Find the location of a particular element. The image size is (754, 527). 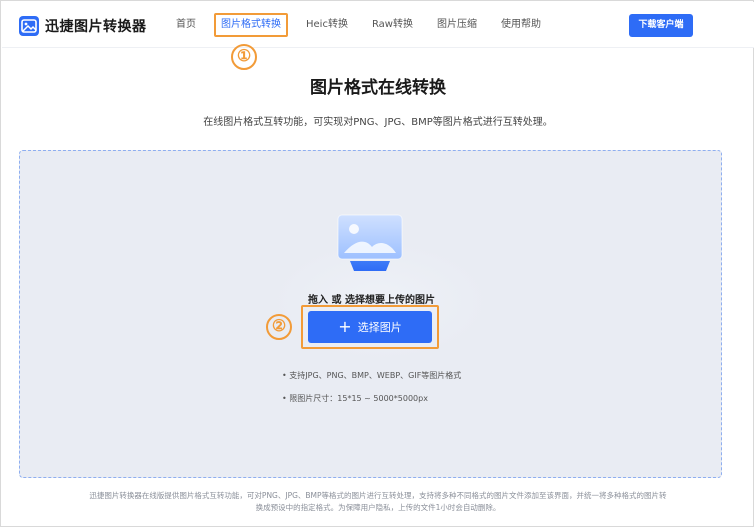

step-marker-1: ① is located at coordinates (244, 57).